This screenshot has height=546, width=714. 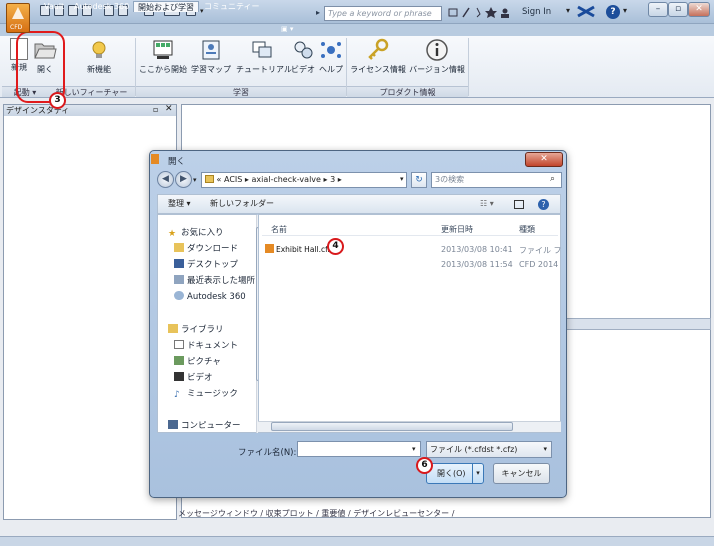 What do you see at coordinates (451, 473) in the screenshot?
I see `open-file-button-label: 開く(O)` at bounding box center [451, 473].